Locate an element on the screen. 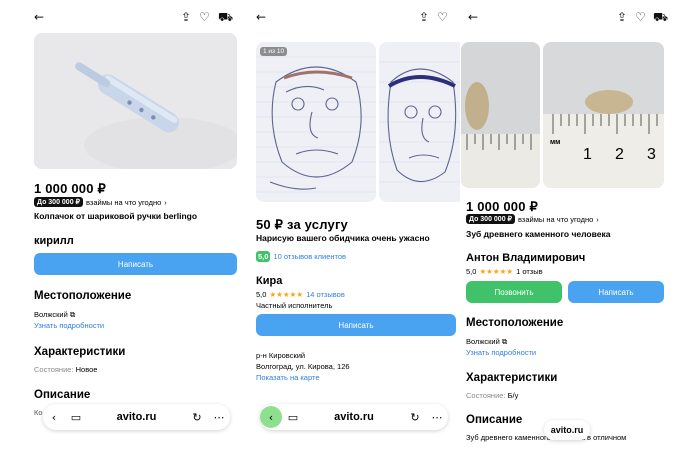  seller-name: Антон Владимирович is located at coordinates (525, 258).